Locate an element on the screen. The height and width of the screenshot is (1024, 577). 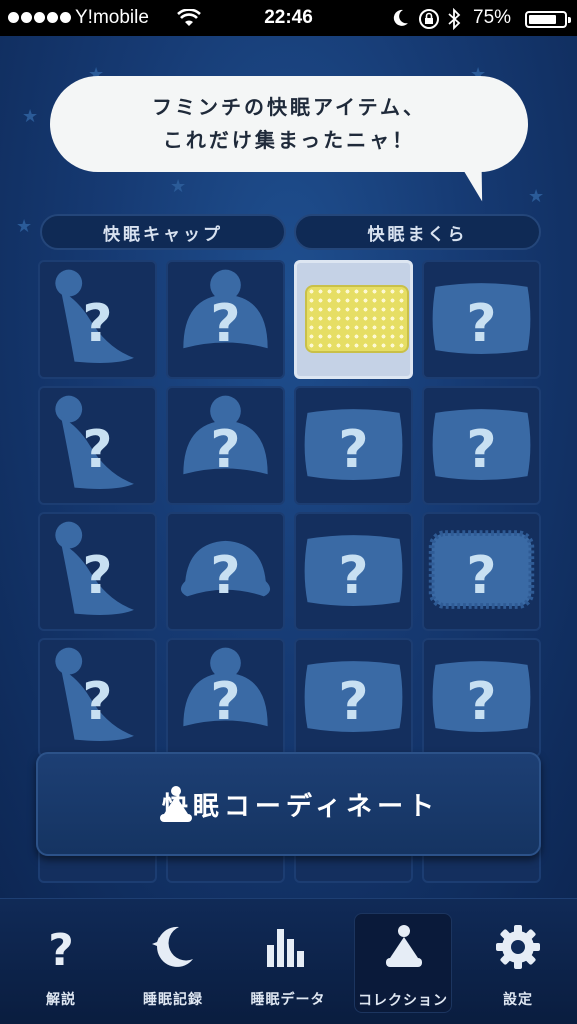
tab-guide: ? 解説 is located at coordinates (61, 963).